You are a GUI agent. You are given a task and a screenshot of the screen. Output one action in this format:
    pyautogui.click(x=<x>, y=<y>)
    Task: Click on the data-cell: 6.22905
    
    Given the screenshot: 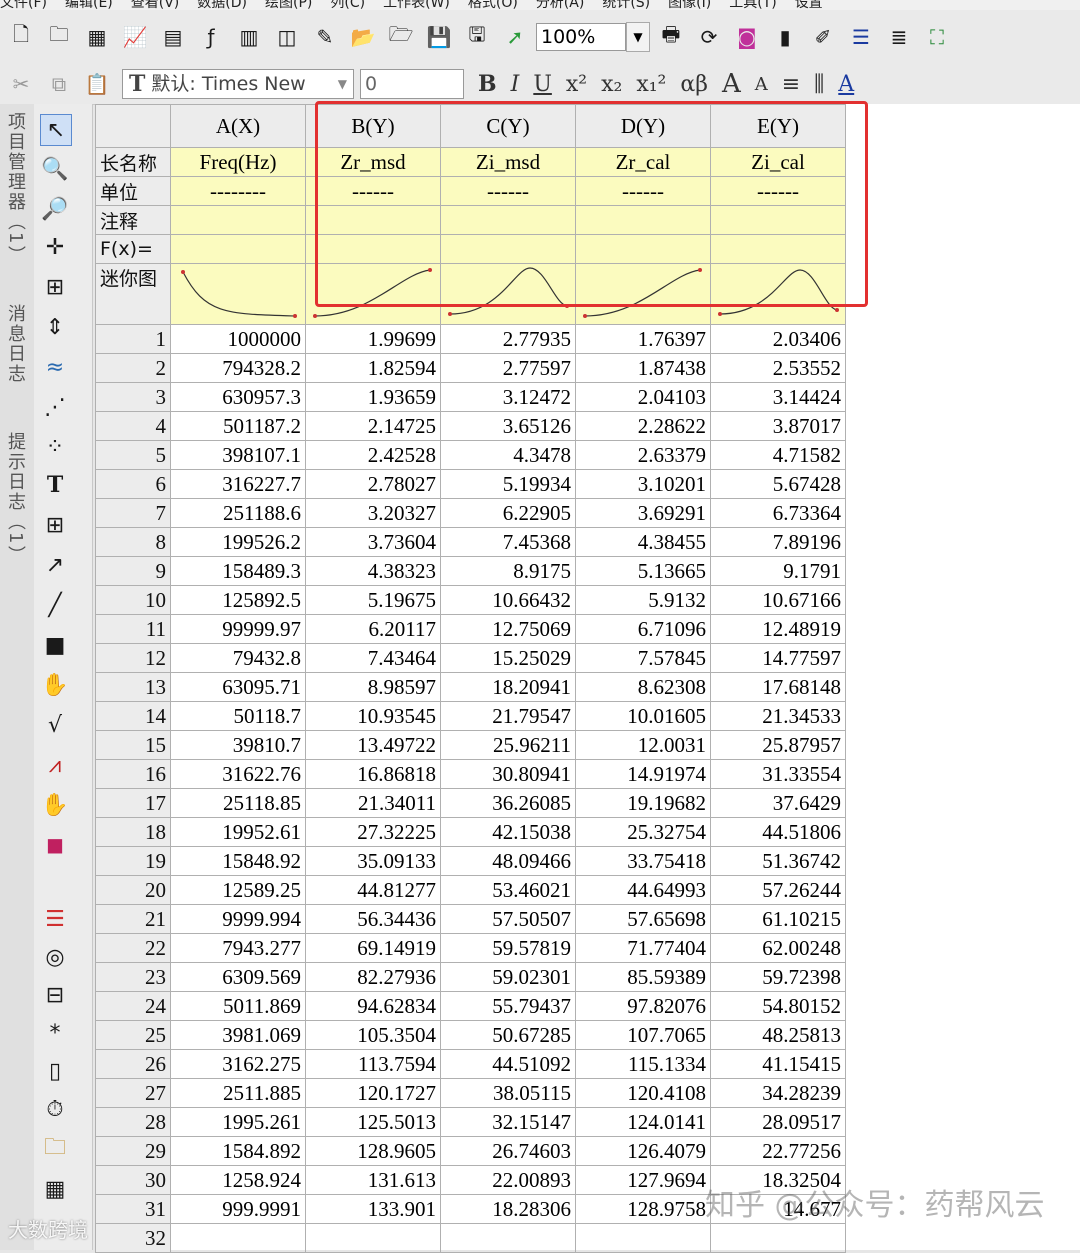 What is the action you would take?
    pyautogui.click(x=508, y=513)
    